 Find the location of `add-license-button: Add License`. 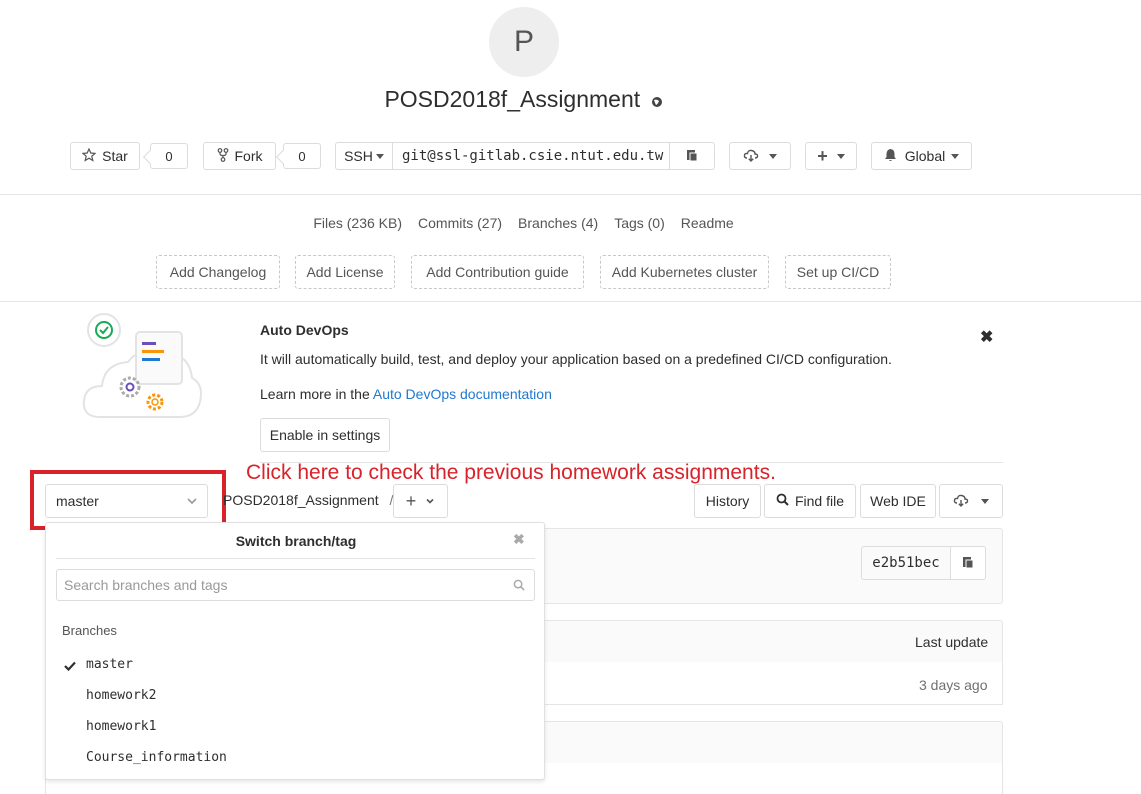

add-license-button: Add License is located at coordinates (345, 272).